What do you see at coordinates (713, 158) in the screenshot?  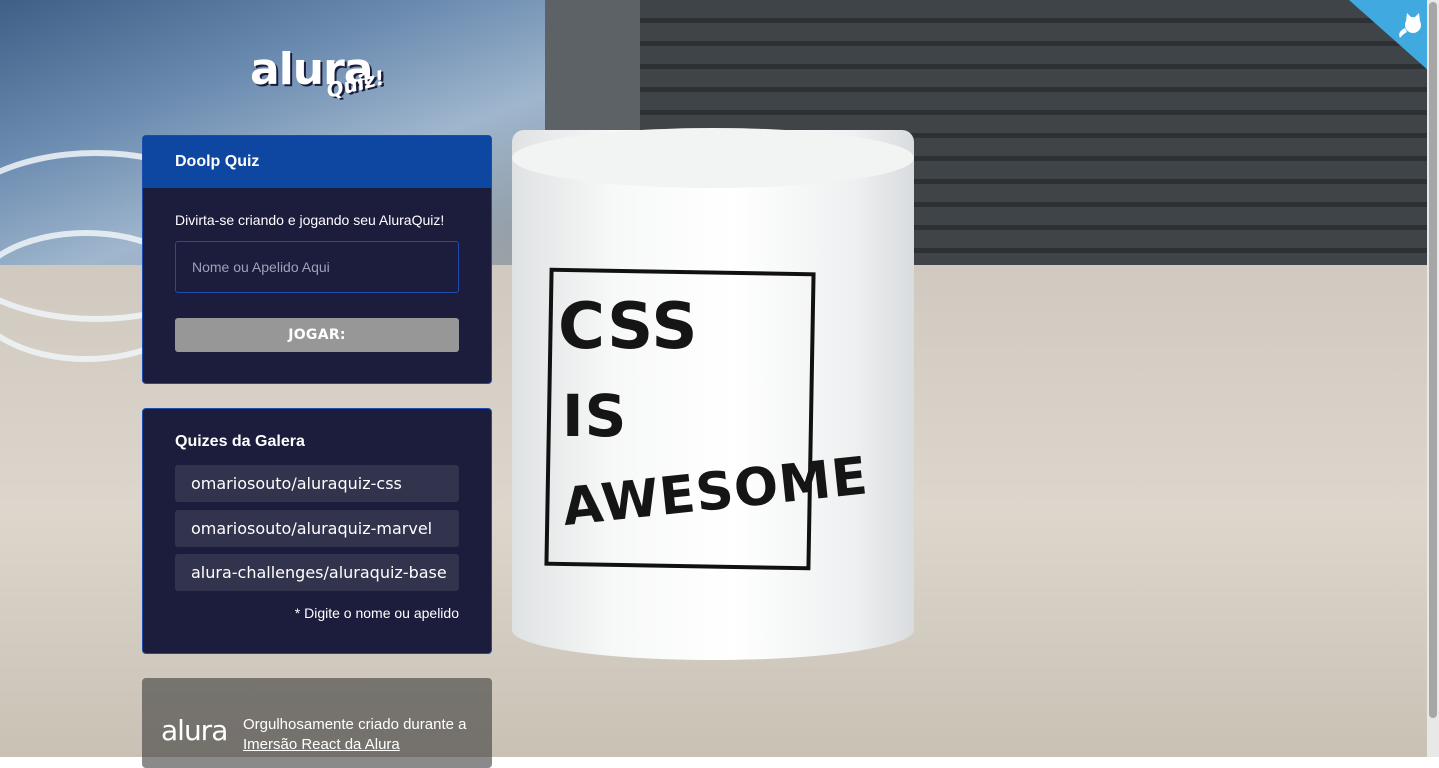 I see `mug-rim` at bounding box center [713, 158].